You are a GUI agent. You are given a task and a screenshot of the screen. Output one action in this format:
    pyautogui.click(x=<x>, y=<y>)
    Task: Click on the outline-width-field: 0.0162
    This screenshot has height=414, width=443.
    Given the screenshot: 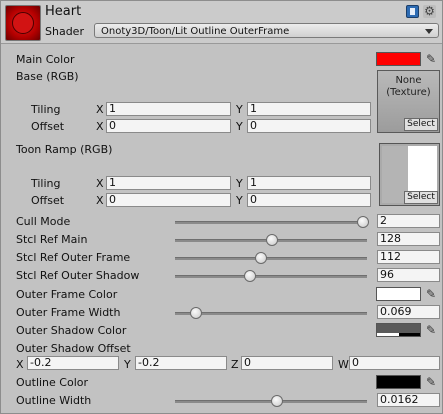 What is the action you would take?
    pyautogui.click(x=408, y=400)
    